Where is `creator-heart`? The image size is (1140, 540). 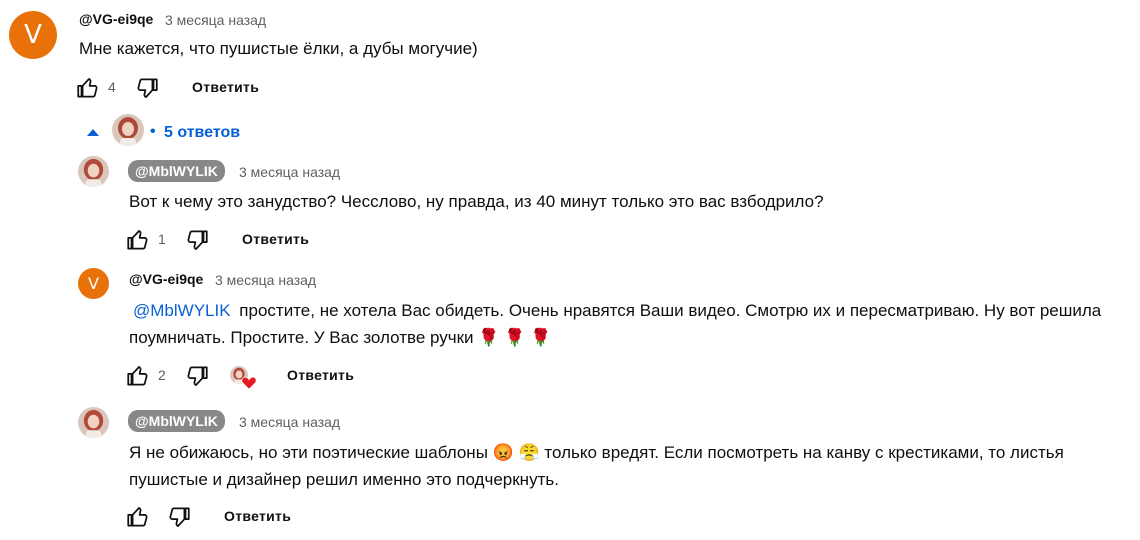 creator-heart is located at coordinates (244, 378).